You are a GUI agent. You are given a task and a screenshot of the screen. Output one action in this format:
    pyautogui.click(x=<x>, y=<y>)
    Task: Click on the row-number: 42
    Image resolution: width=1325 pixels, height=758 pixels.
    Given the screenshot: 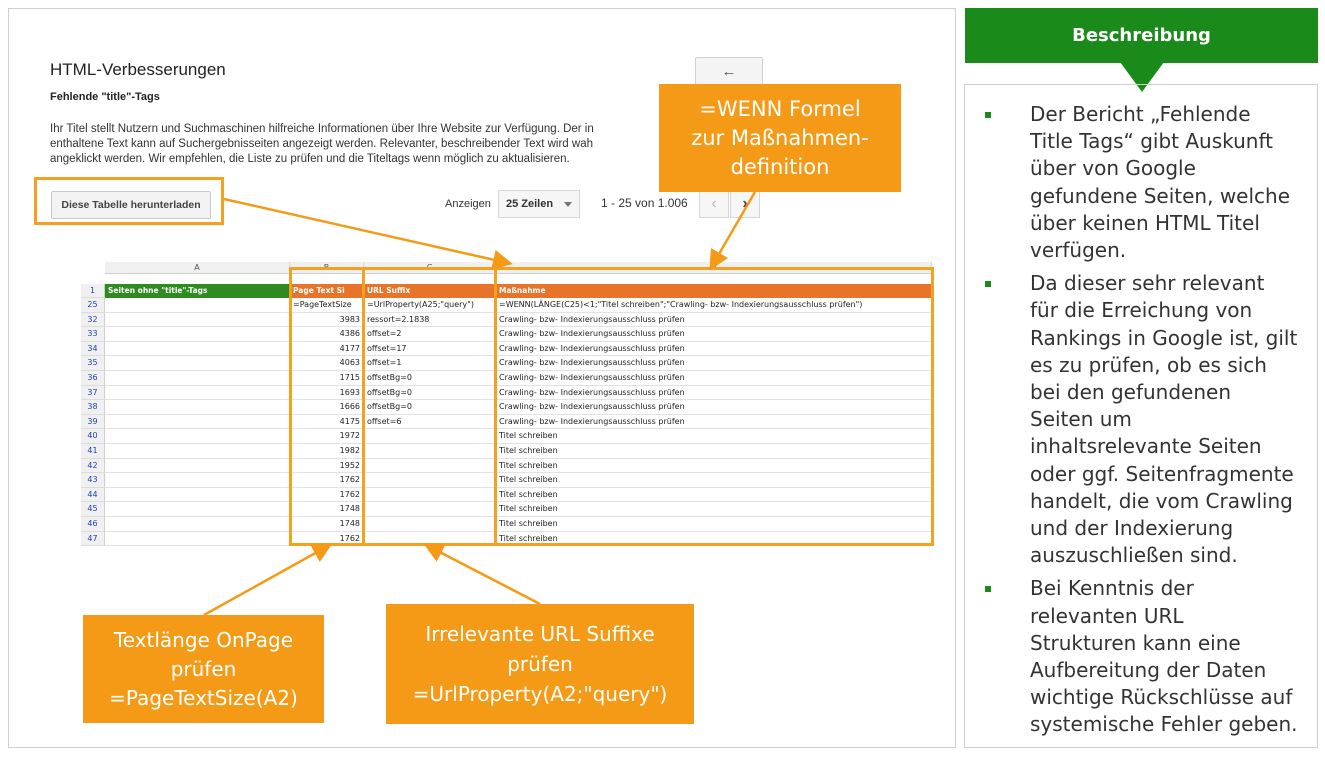 What is the action you would take?
    pyautogui.click(x=93, y=466)
    